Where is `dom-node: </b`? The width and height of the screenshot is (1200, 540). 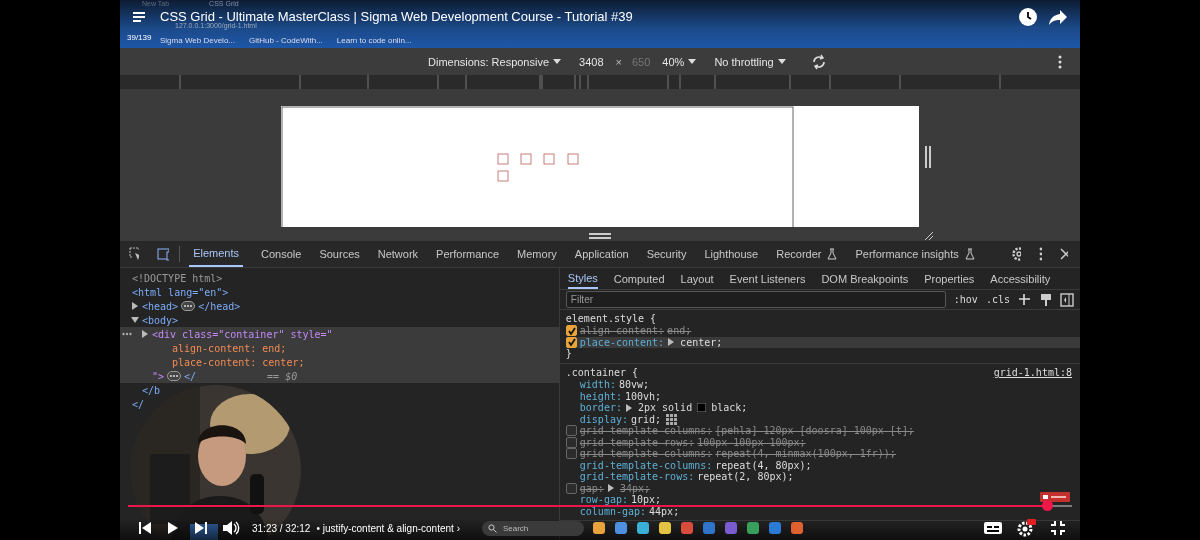 dom-node: </b is located at coordinates (151, 390).